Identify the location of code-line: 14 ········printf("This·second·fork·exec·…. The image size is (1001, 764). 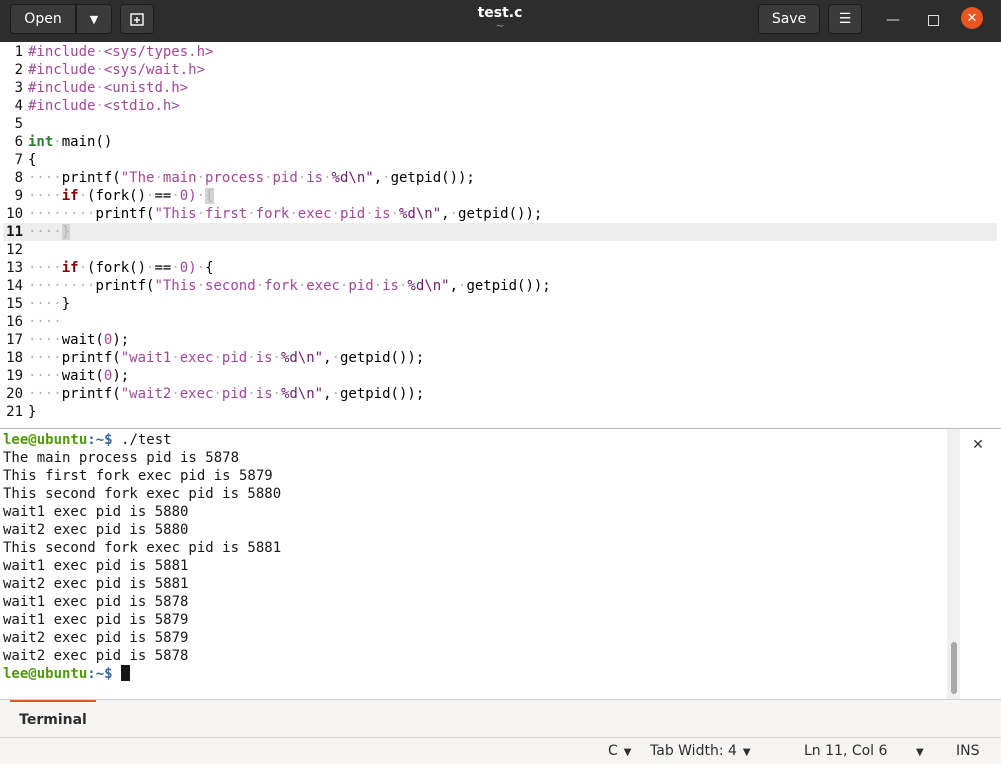
(500, 286).